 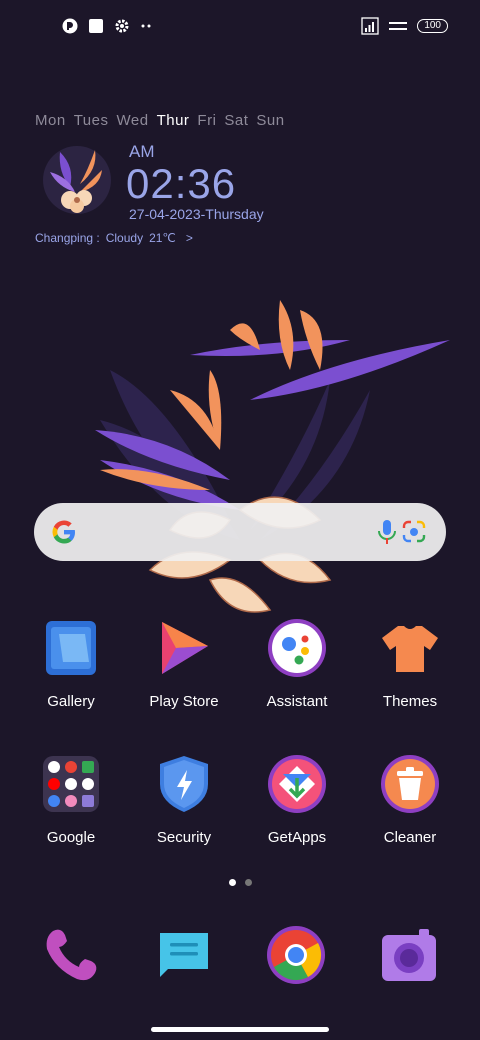 I want to click on square-icon, so click(x=96, y=26).